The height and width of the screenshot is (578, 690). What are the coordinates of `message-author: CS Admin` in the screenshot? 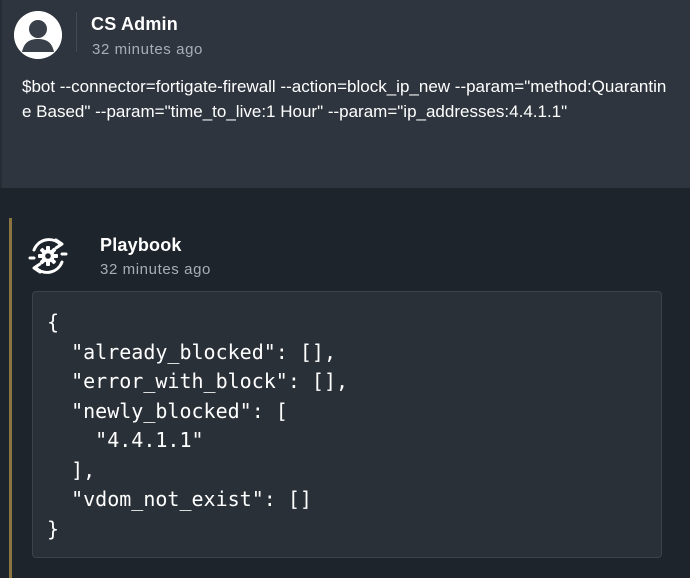 It's located at (134, 24).